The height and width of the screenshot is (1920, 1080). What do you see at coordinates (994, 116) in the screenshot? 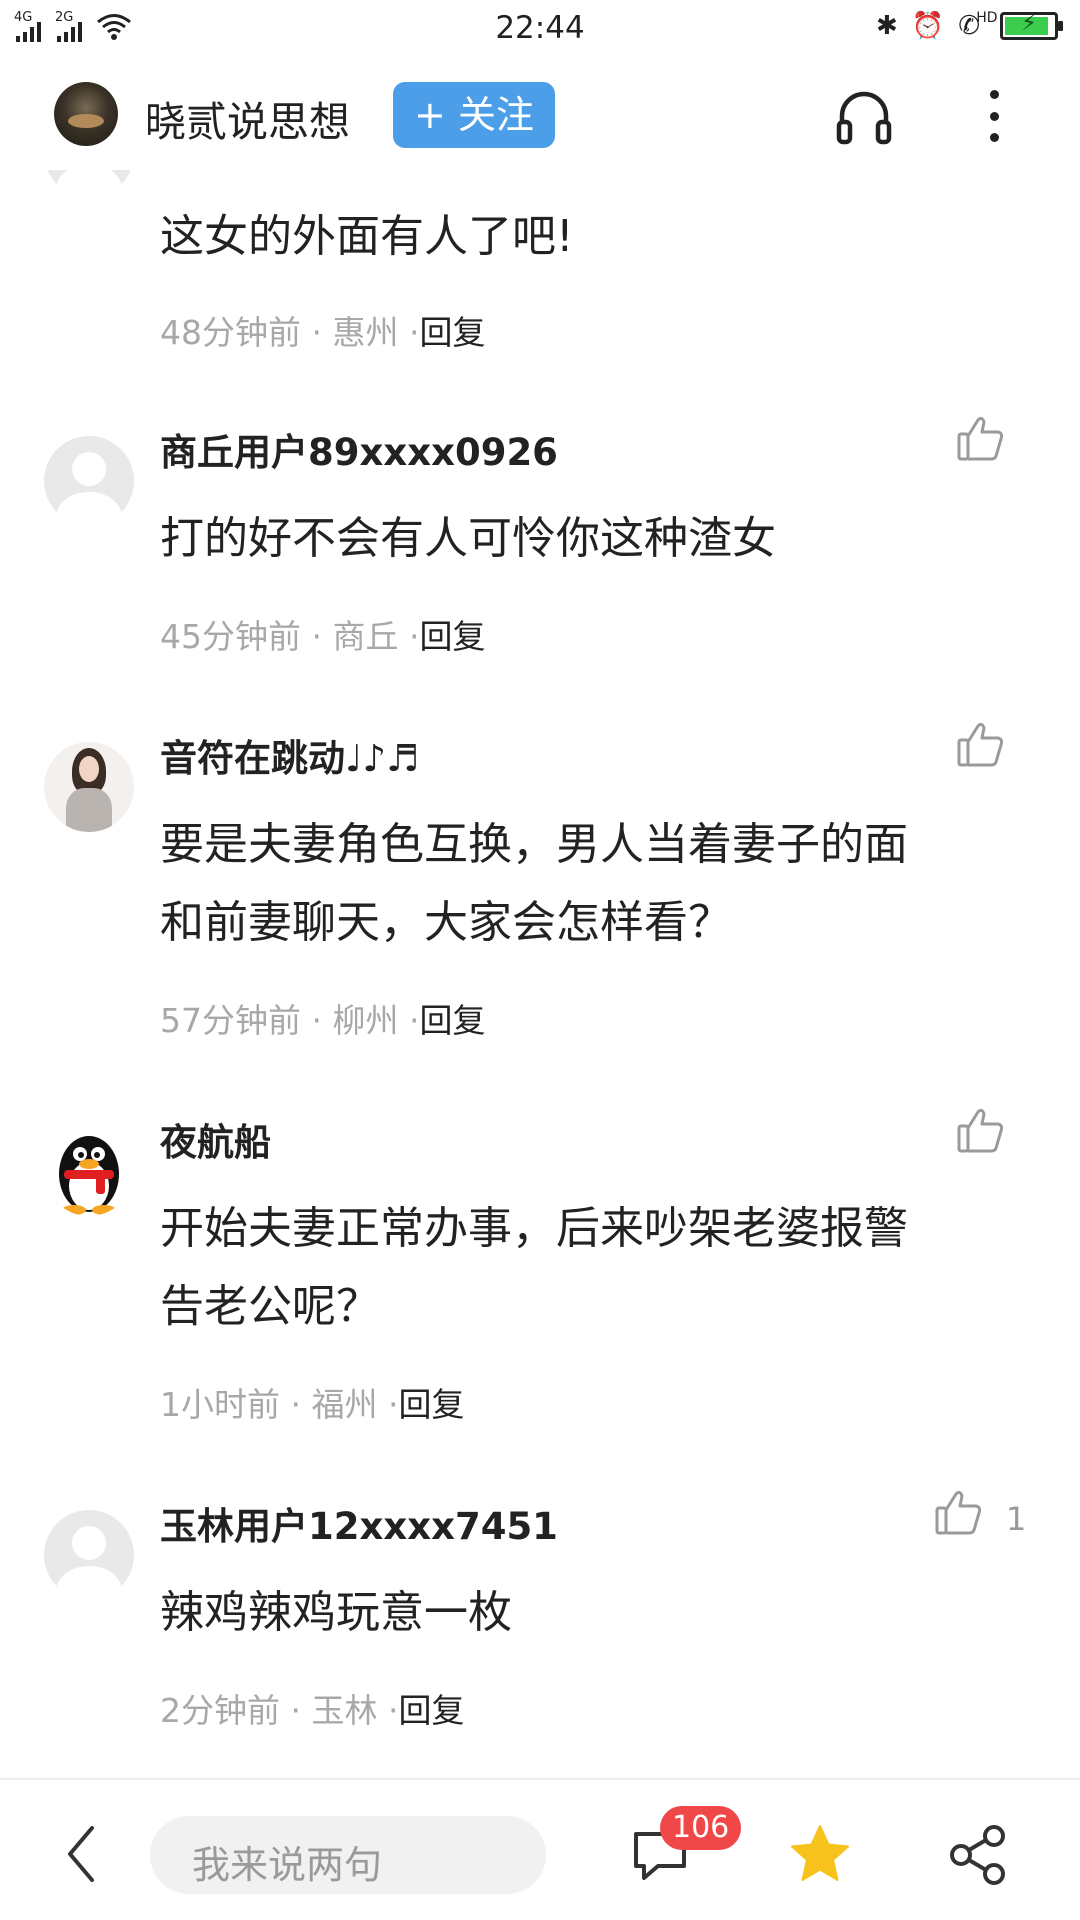
I see `more-icon` at bounding box center [994, 116].